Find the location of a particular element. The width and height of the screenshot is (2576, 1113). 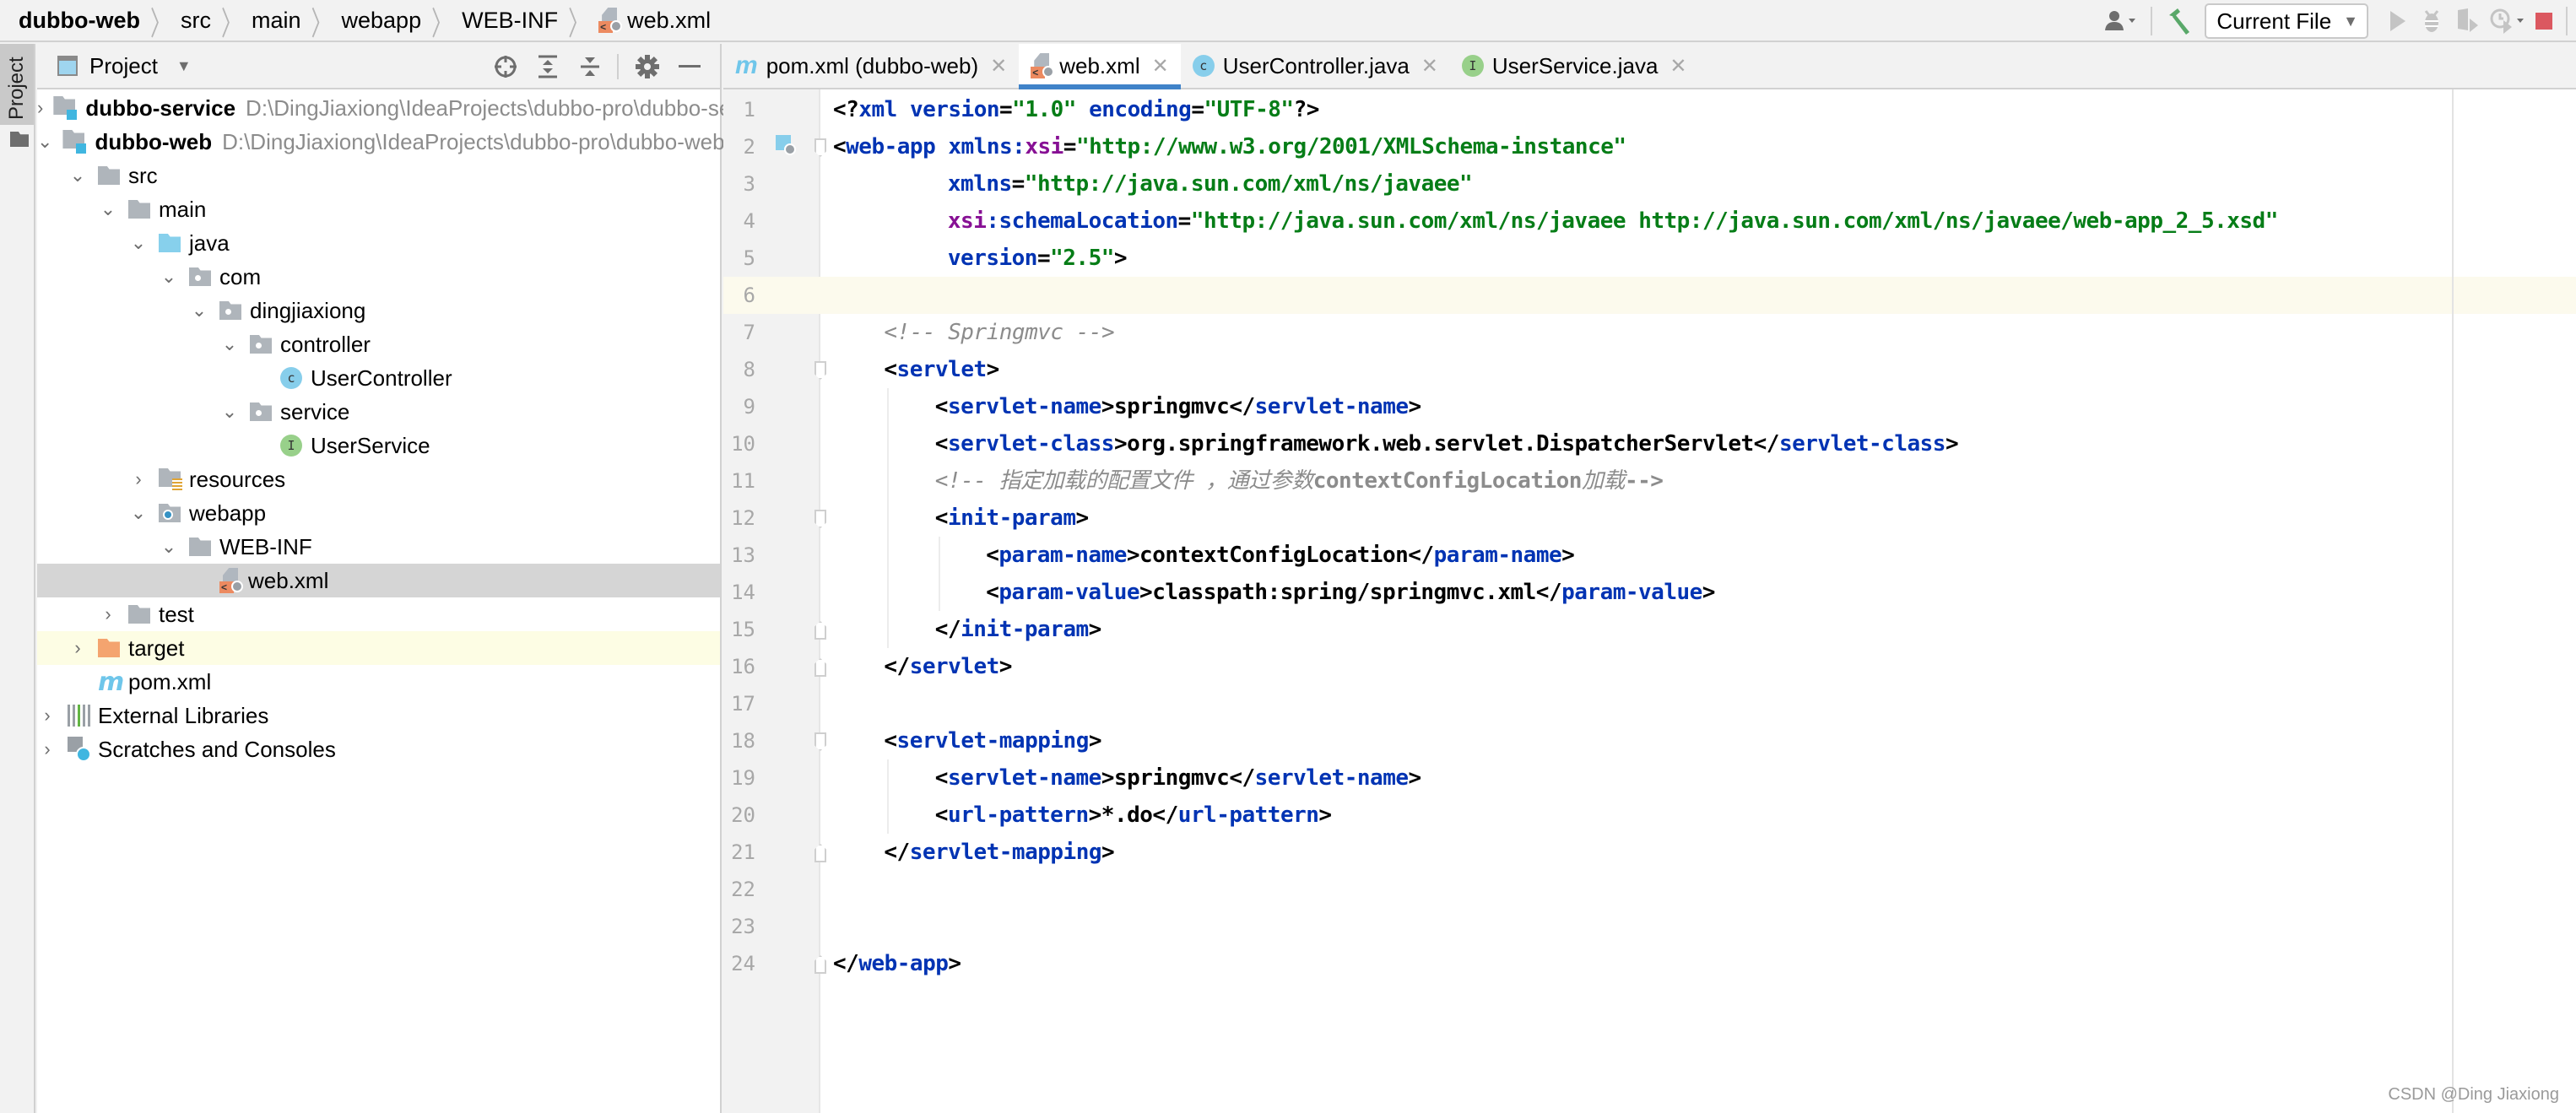

code-line: 5 version="2.5"> is located at coordinates (1649, 258).